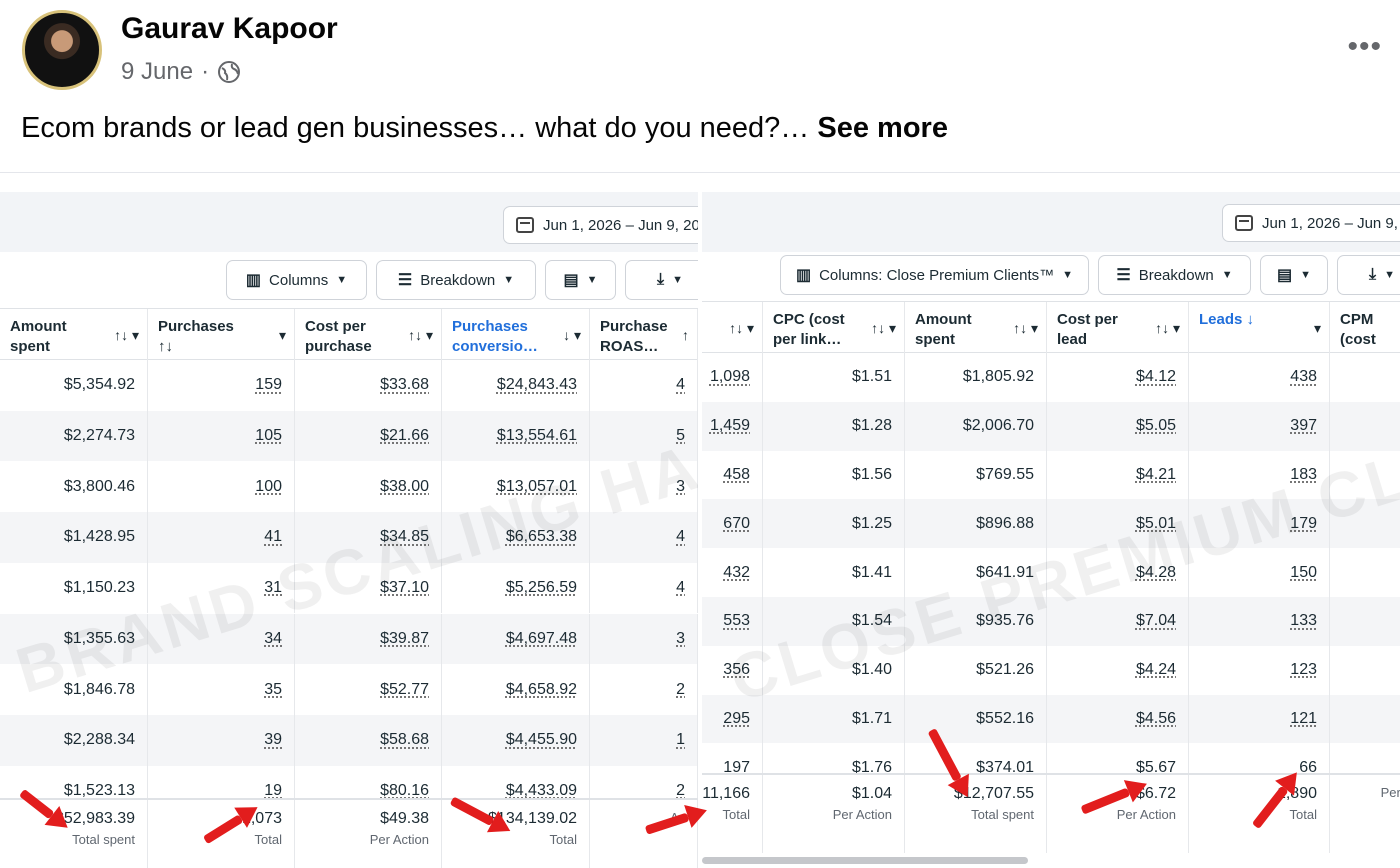  I want to click on table-cell: 121, so click(1259, 719).